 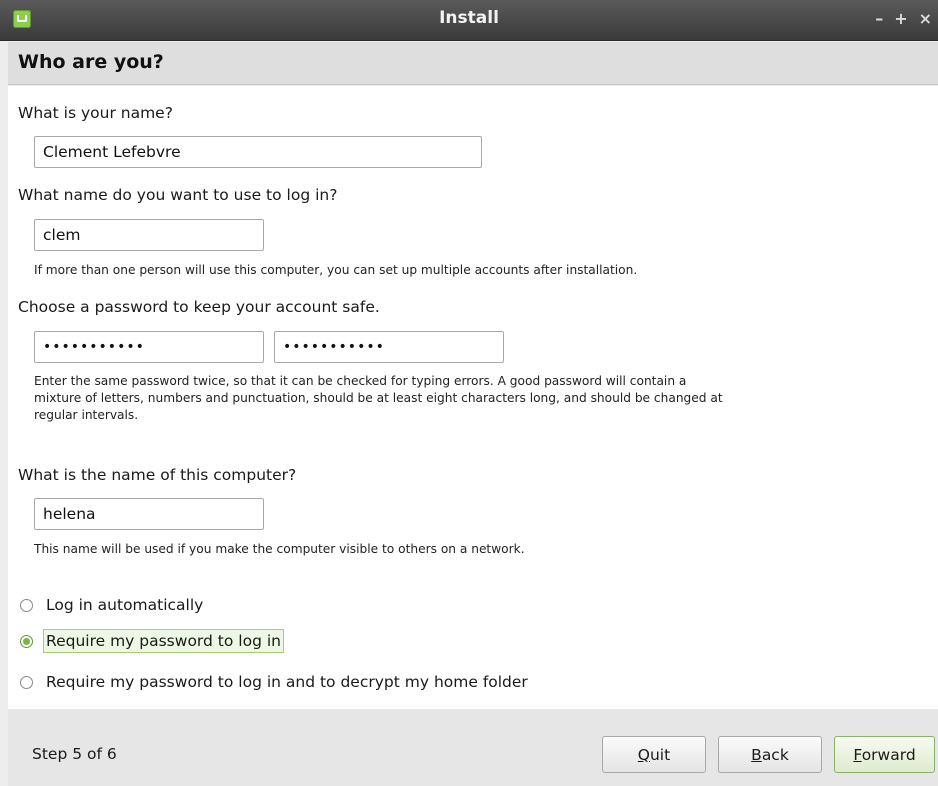 What do you see at coordinates (900, 18) in the screenshot?
I see `maximize-icon: +` at bounding box center [900, 18].